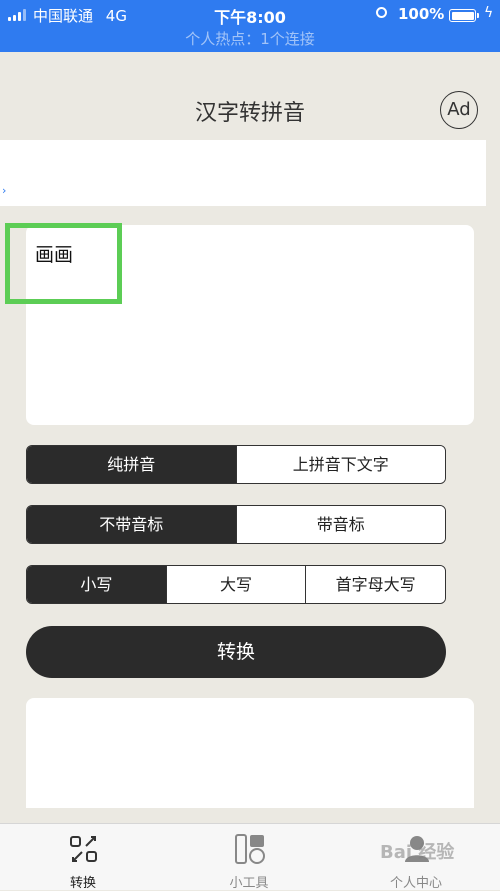 The image size is (500, 891). I want to click on watermark: Bai 经验, so click(417, 852).